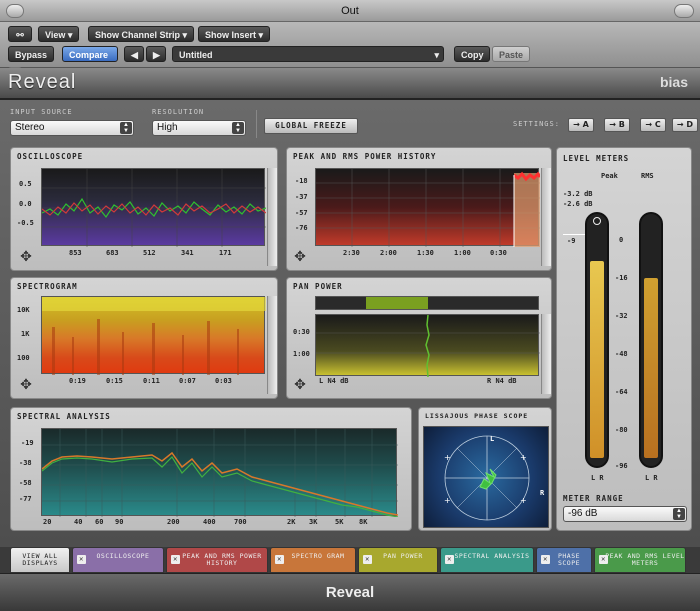 This screenshot has height=611, width=700. Describe the element at coordinates (597, 221) in the screenshot. I see `clip-indicator` at that location.